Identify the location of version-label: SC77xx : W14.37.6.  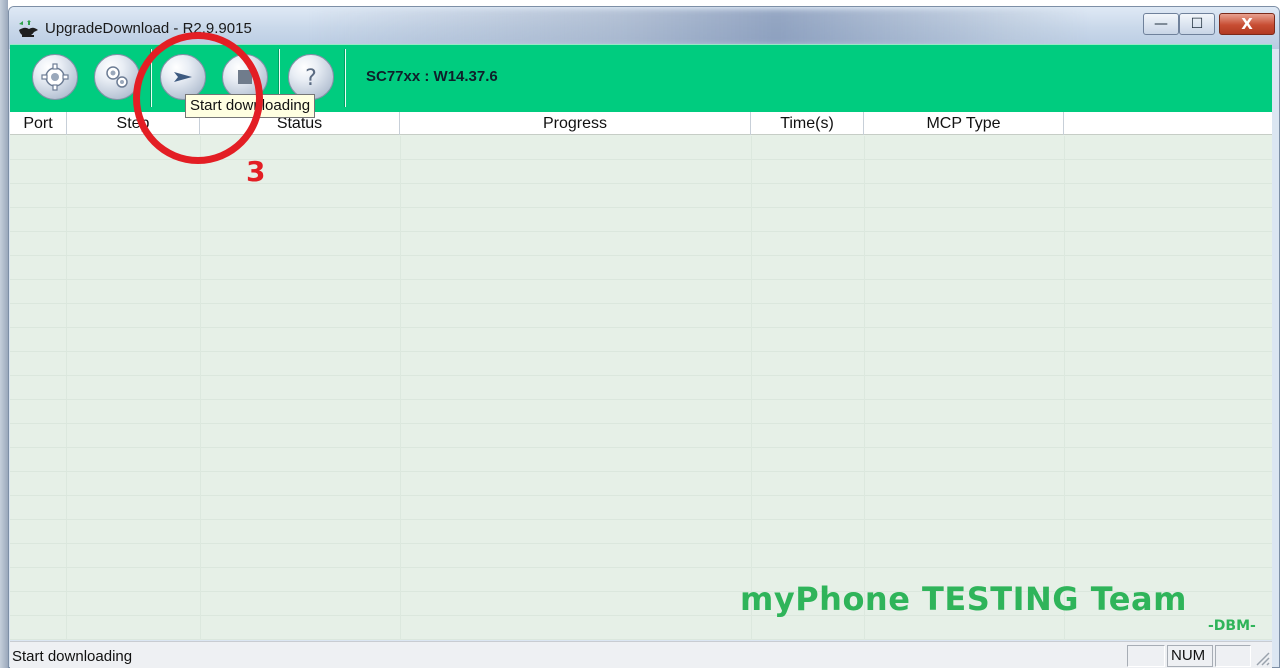
(432, 76).